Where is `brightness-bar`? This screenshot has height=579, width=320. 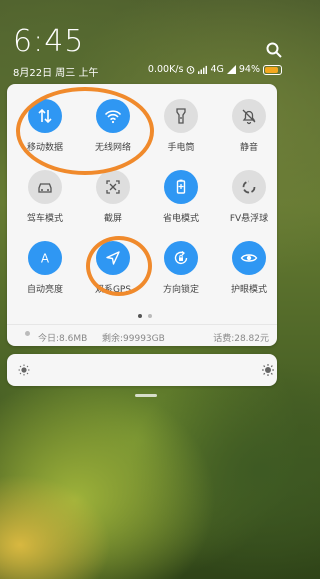
brightness-bar is located at coordinates (142, 370).